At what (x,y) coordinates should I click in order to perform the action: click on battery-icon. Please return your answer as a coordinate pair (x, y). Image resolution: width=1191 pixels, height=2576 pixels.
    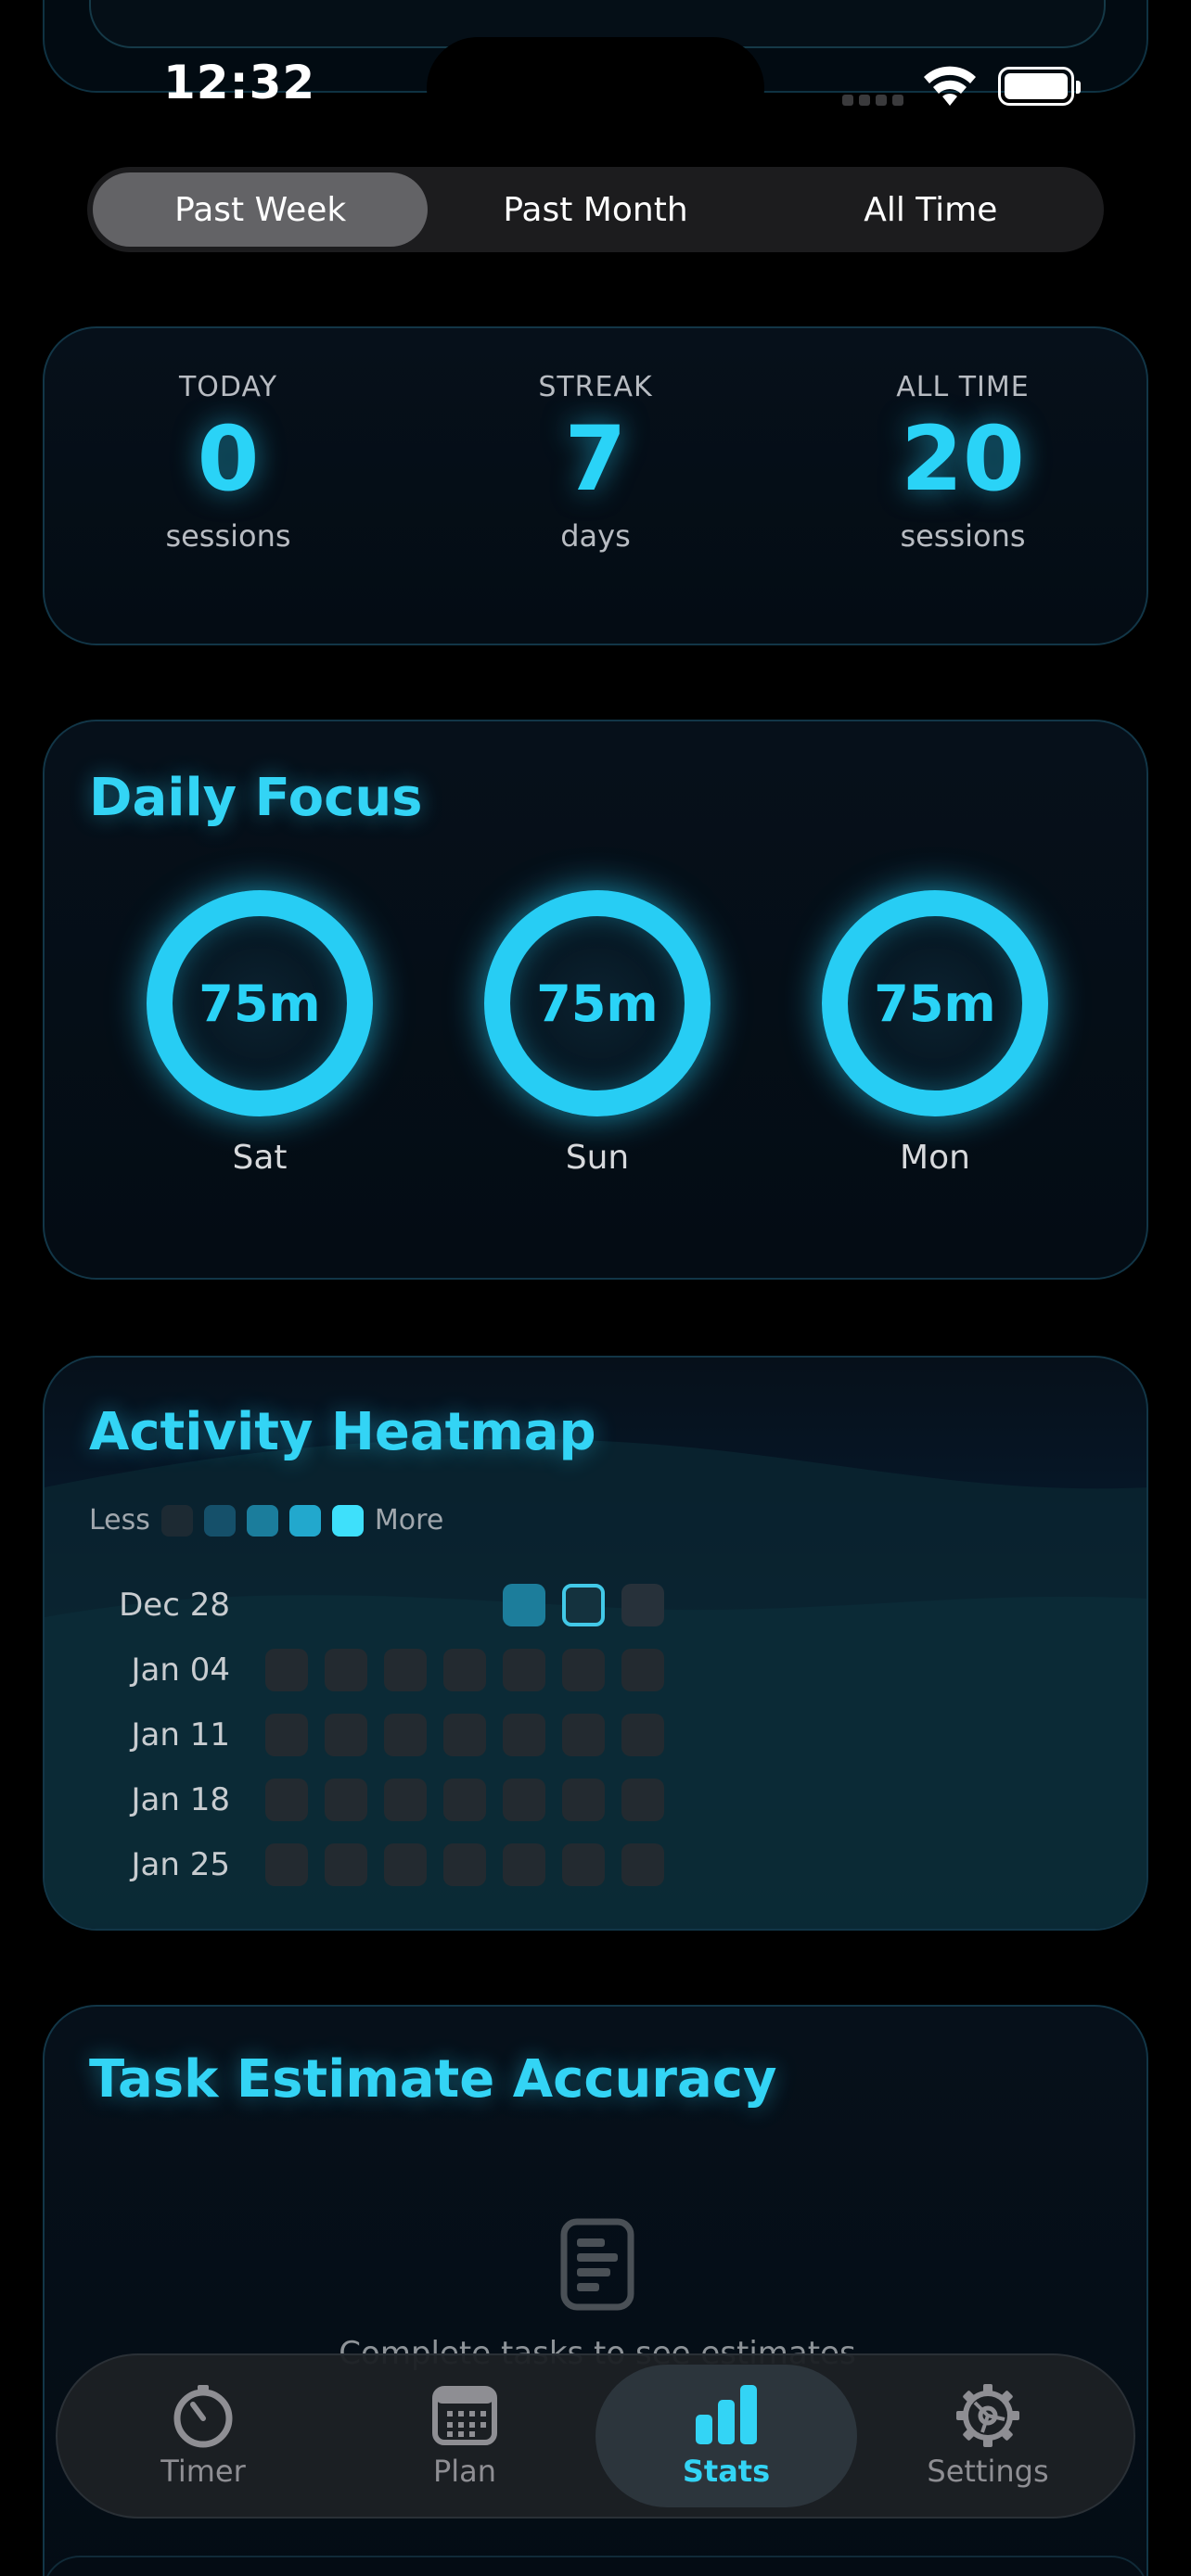
    Looking at the image, I should click on (1039, 87).